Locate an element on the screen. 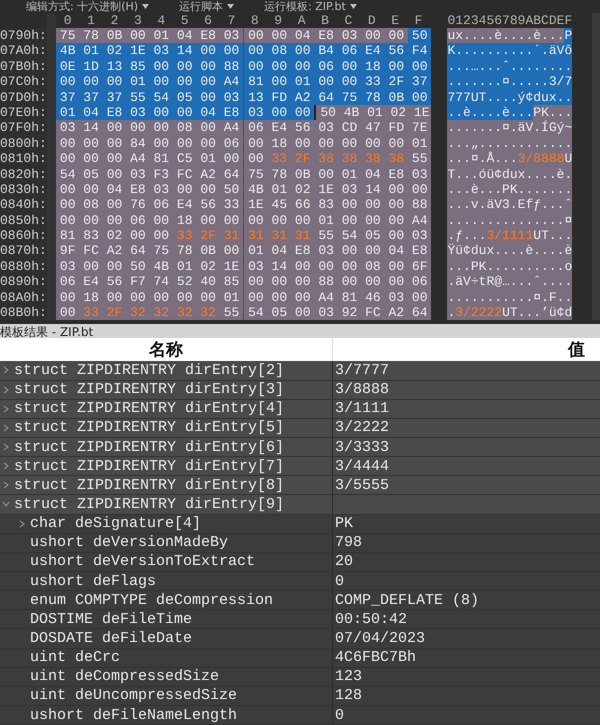  field-value: 3/1111 is located at coordinates (362, 409).